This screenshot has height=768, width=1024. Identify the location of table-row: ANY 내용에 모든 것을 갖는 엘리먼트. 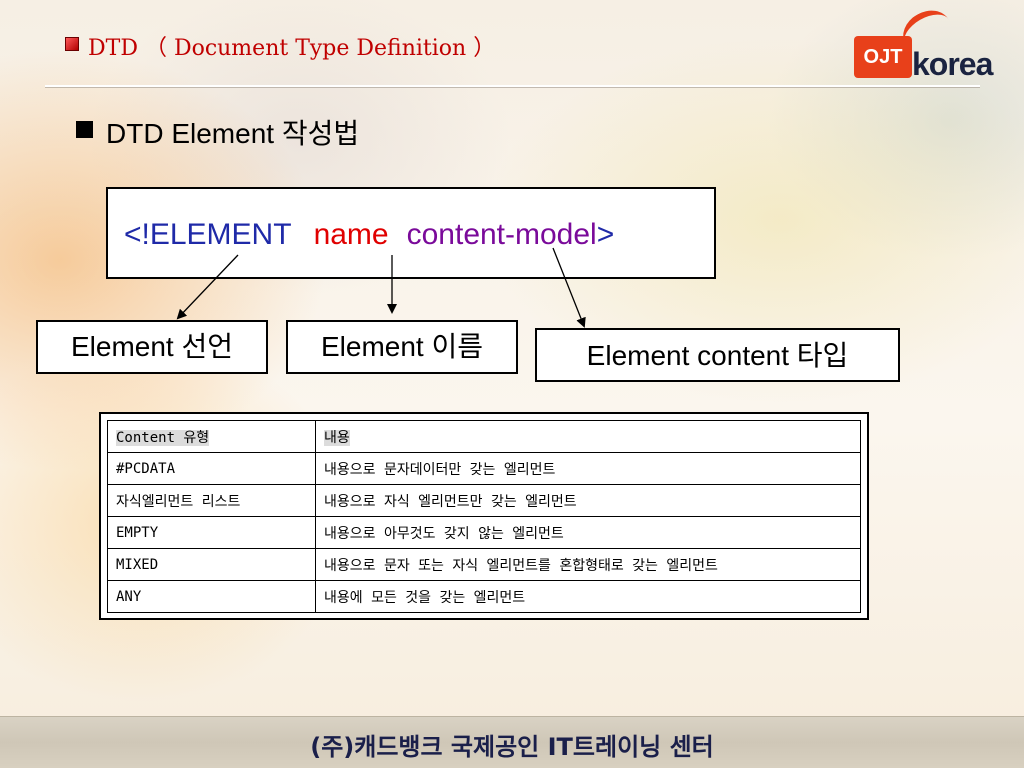
(484, 596).